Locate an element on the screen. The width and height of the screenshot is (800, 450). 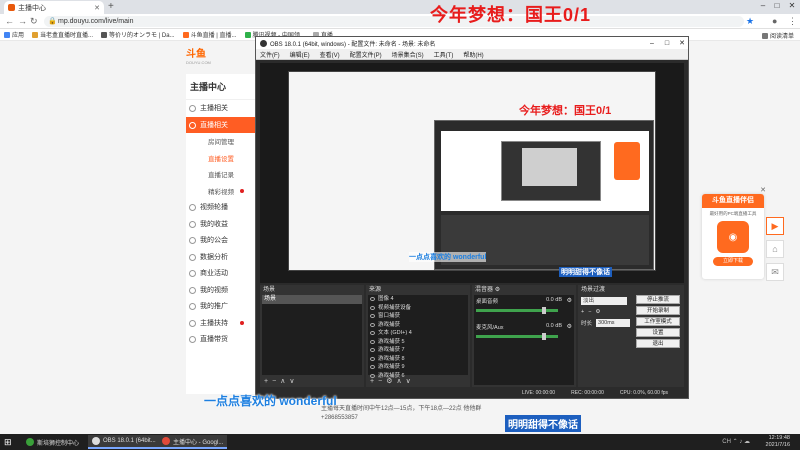
minimize-window-button: – is located at coordinates (763, 6).